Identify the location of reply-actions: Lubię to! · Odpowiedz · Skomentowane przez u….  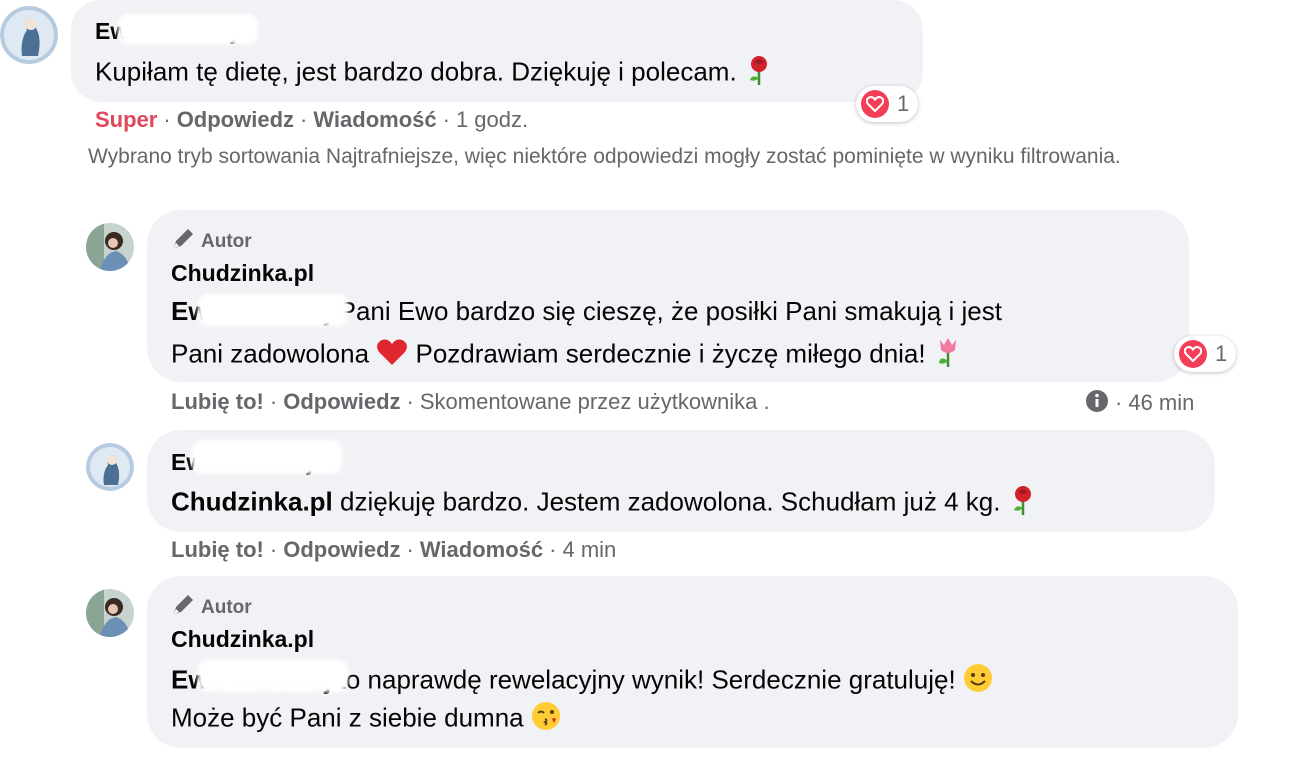
(470, 401).